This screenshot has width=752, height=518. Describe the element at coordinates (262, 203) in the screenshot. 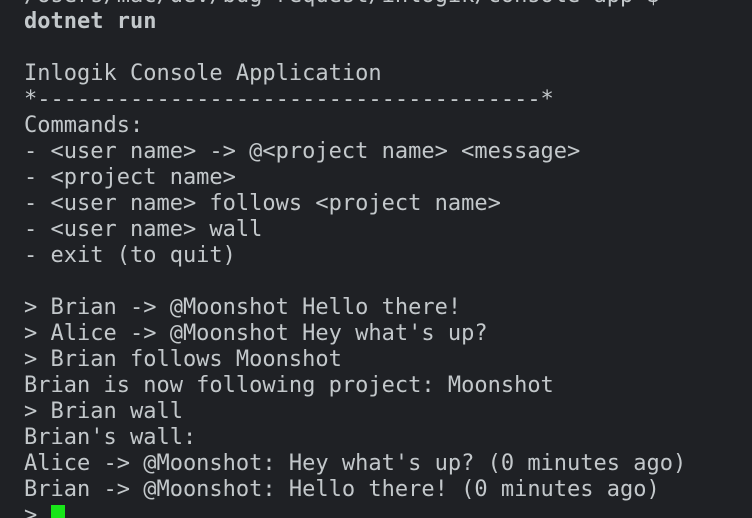

I see `terminal-line-command-follow: - <user name> follows <project name>` at that location.